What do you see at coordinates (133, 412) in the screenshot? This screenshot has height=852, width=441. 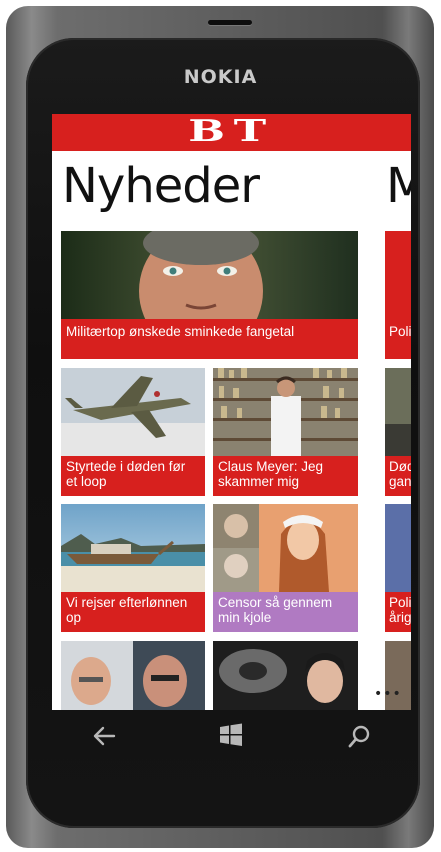 I see `tile-image-plane` at bounding box center [133, 412].